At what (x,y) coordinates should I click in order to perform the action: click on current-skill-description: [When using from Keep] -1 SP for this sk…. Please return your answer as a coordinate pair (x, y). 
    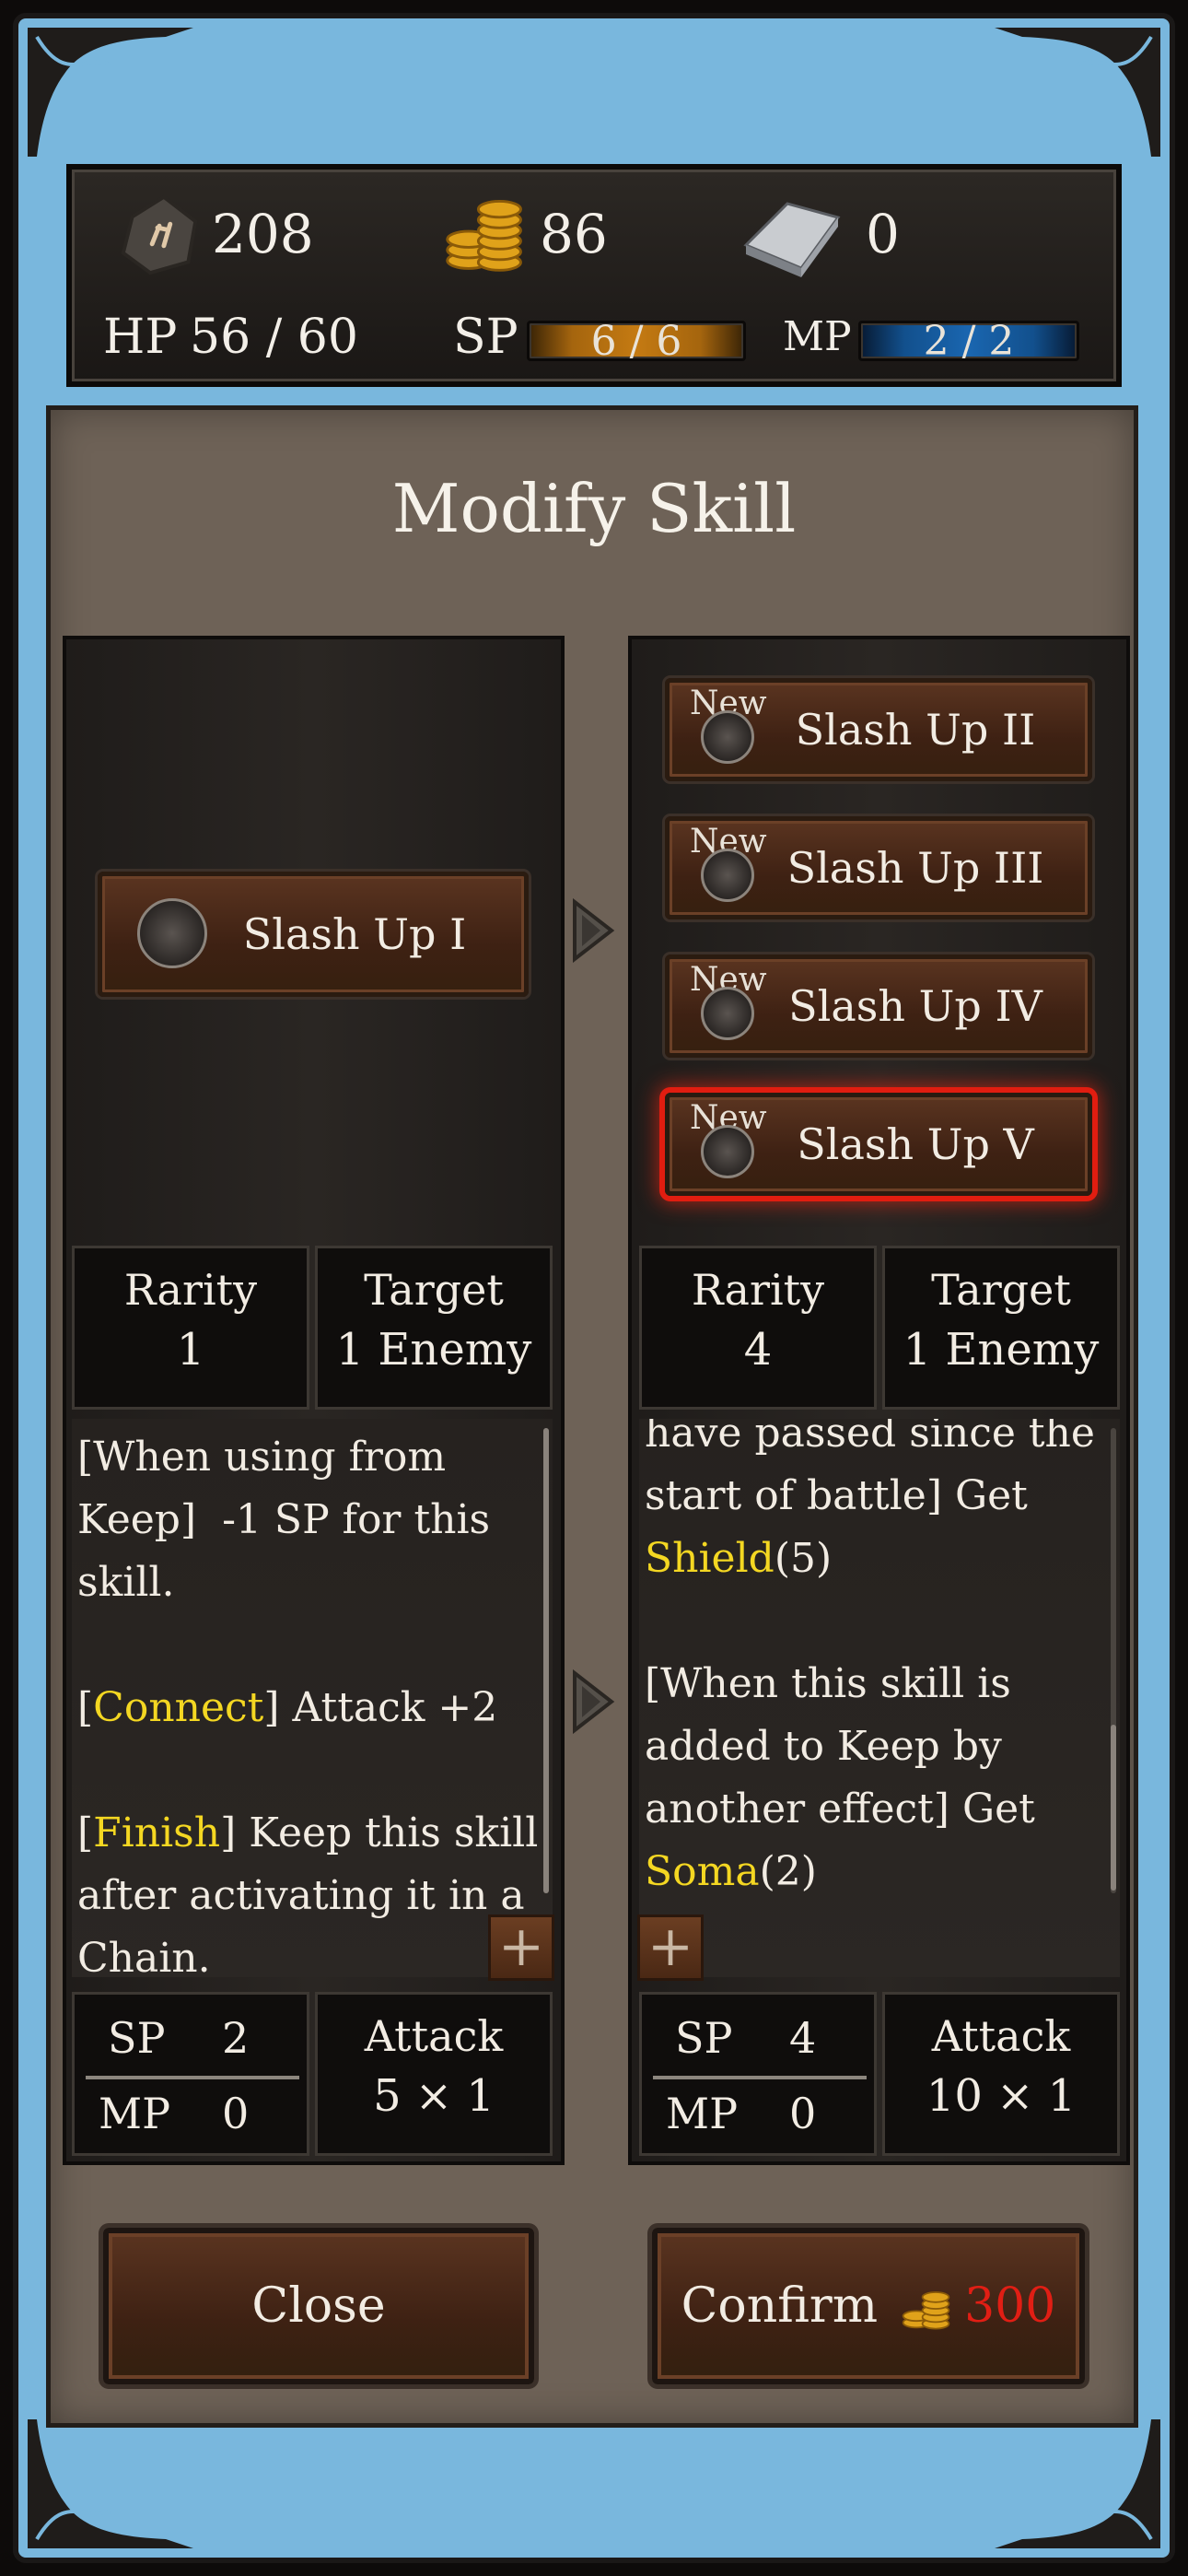
    Looking at the image, I should click on (312, 1698).